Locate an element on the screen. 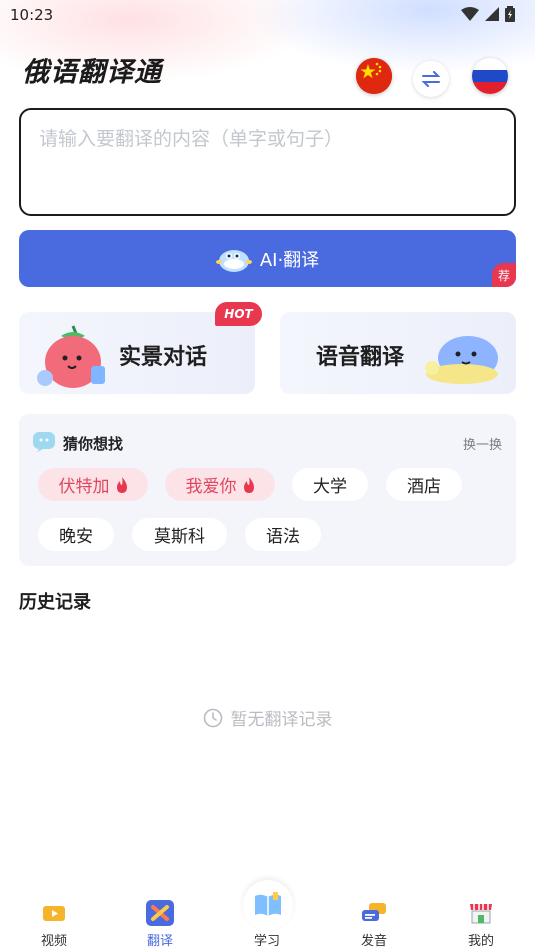  nav-label: 翻译 is located at coordinates (159, 941).